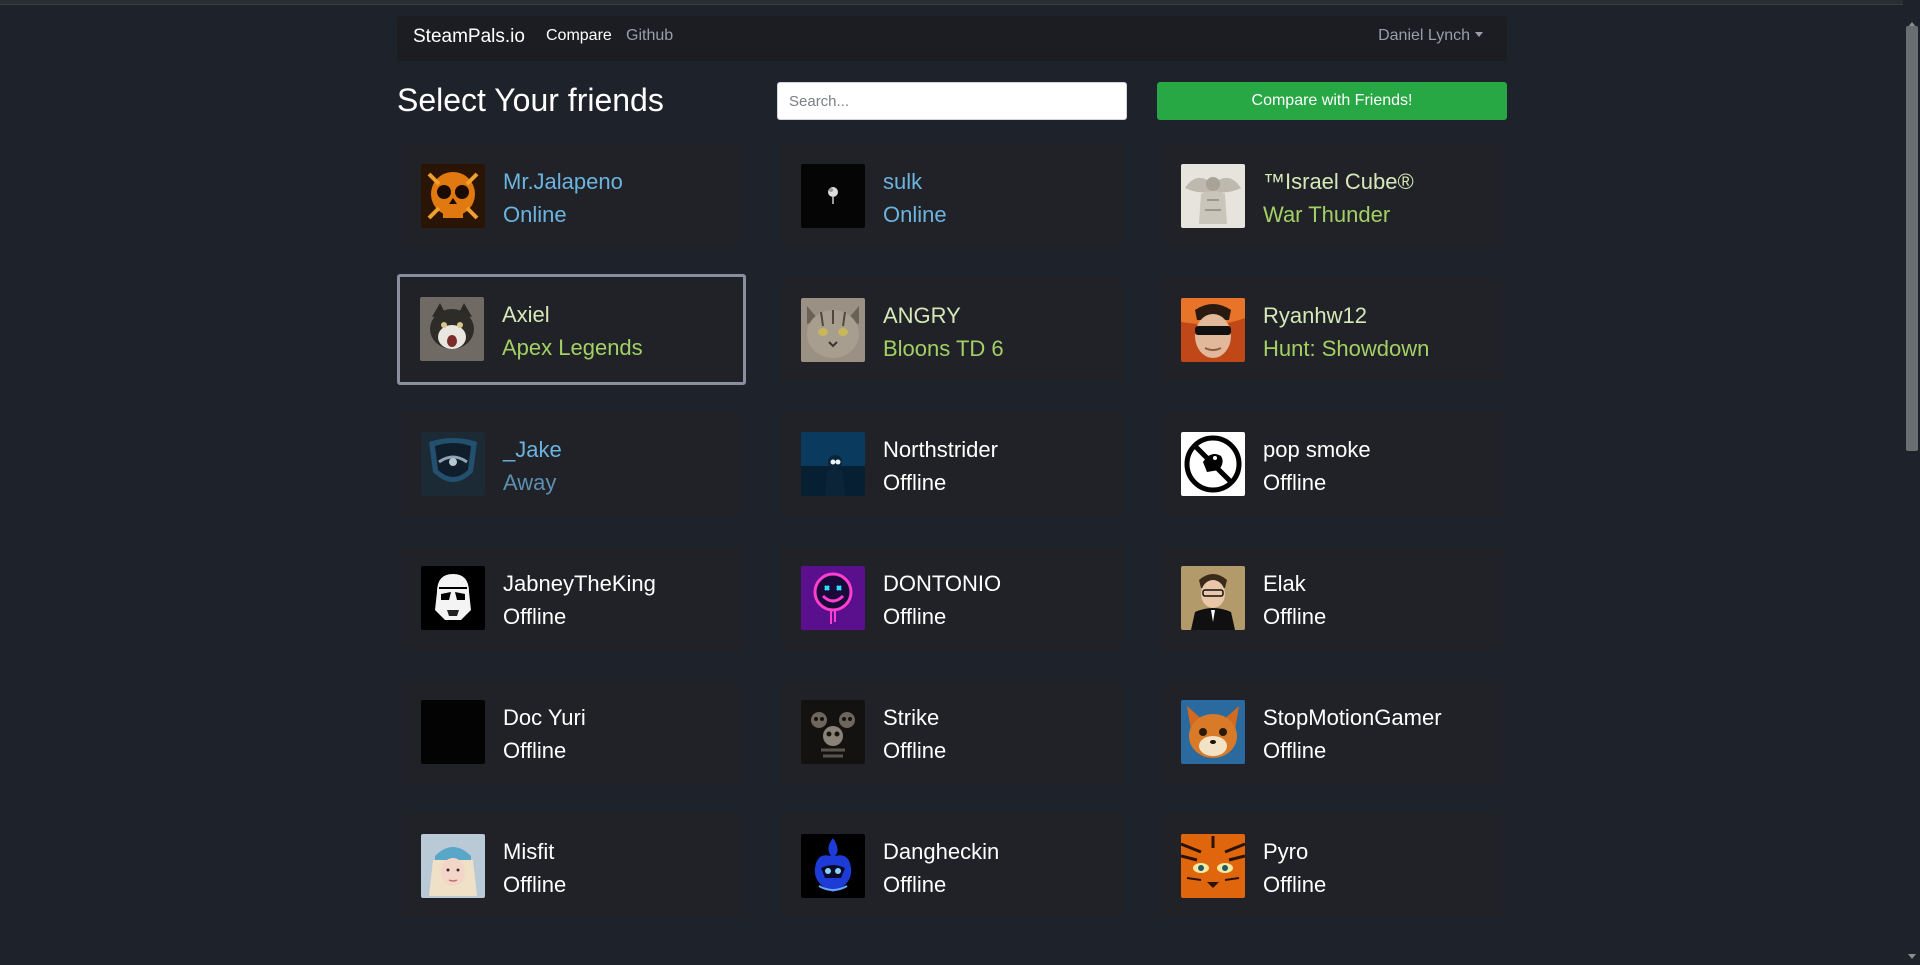 The width and height of the screenshot is (1920, 965). Describe the element at coordinates (572, 732) in the screenshot. I see `friend-card: Doc Yuri Offline` at that location.